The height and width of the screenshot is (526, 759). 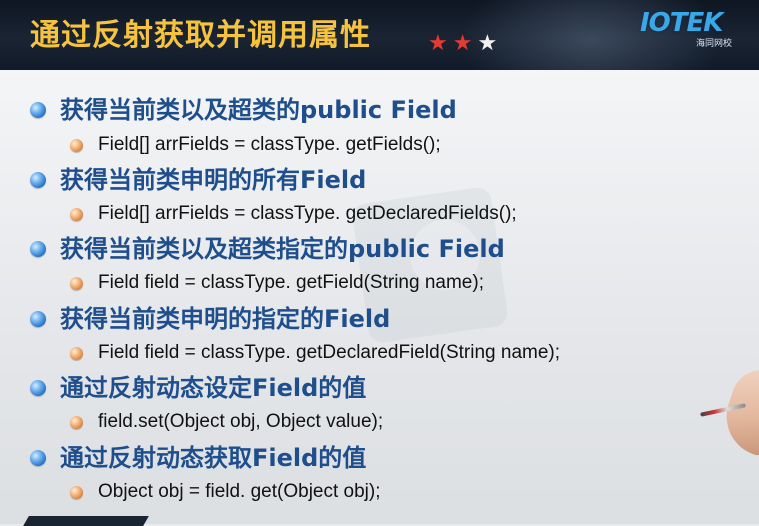 What do you see at coordinates (241, 421) in the screenshot?
I see `list-subitem: field.set(Object obj, Object value);` at bounding box center [241, 421].